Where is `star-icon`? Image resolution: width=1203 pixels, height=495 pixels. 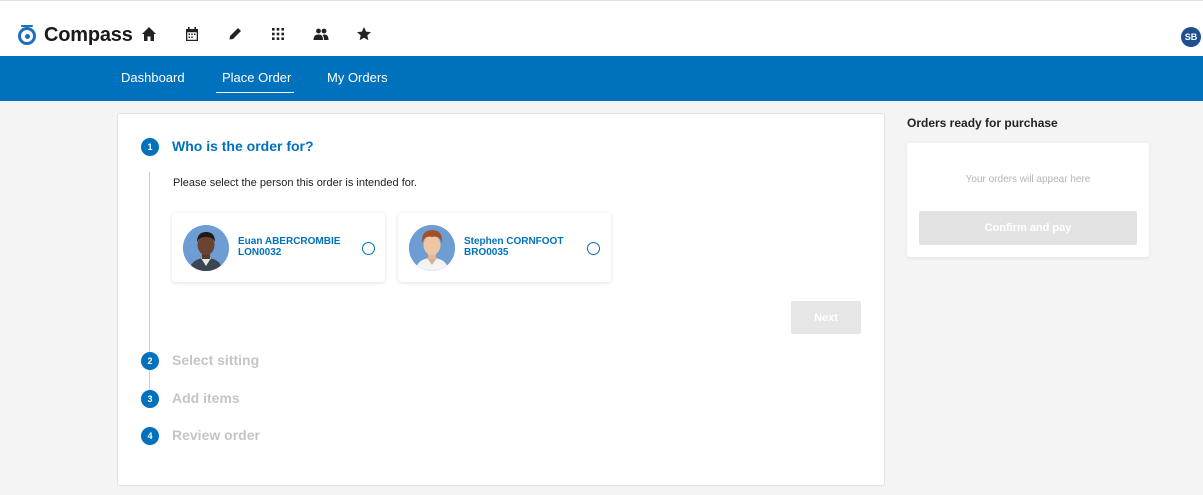 star-icon is located at coordinates (364, 34).